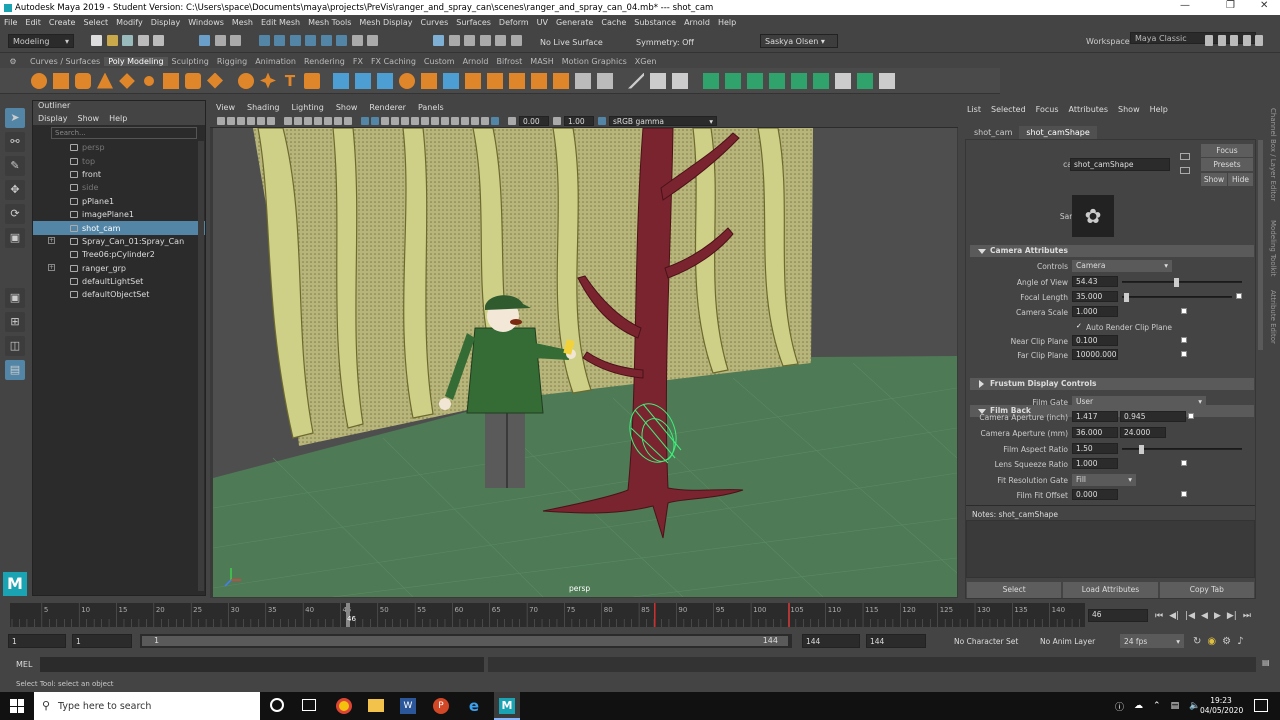 The image size is (1280, 720). Describe the element at coordinates (1112, 384) in the screenshot. I see `frustum-display-section: Frustum Display Controls` at that location.